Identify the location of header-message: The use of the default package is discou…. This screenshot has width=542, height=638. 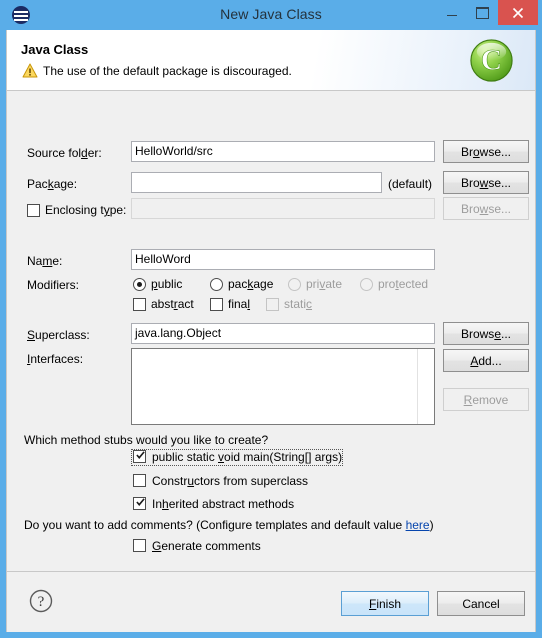
(167, 71).